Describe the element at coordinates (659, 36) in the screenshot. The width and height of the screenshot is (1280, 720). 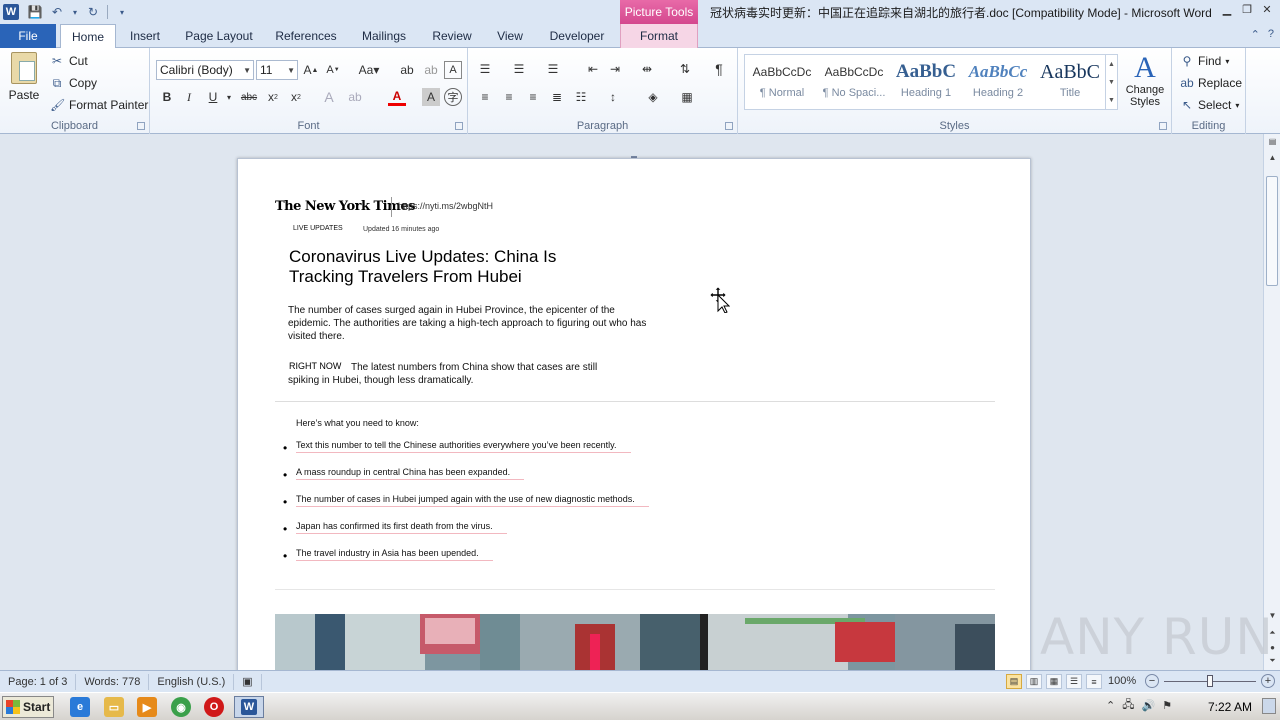
I see `tab-format: Format` at that location.